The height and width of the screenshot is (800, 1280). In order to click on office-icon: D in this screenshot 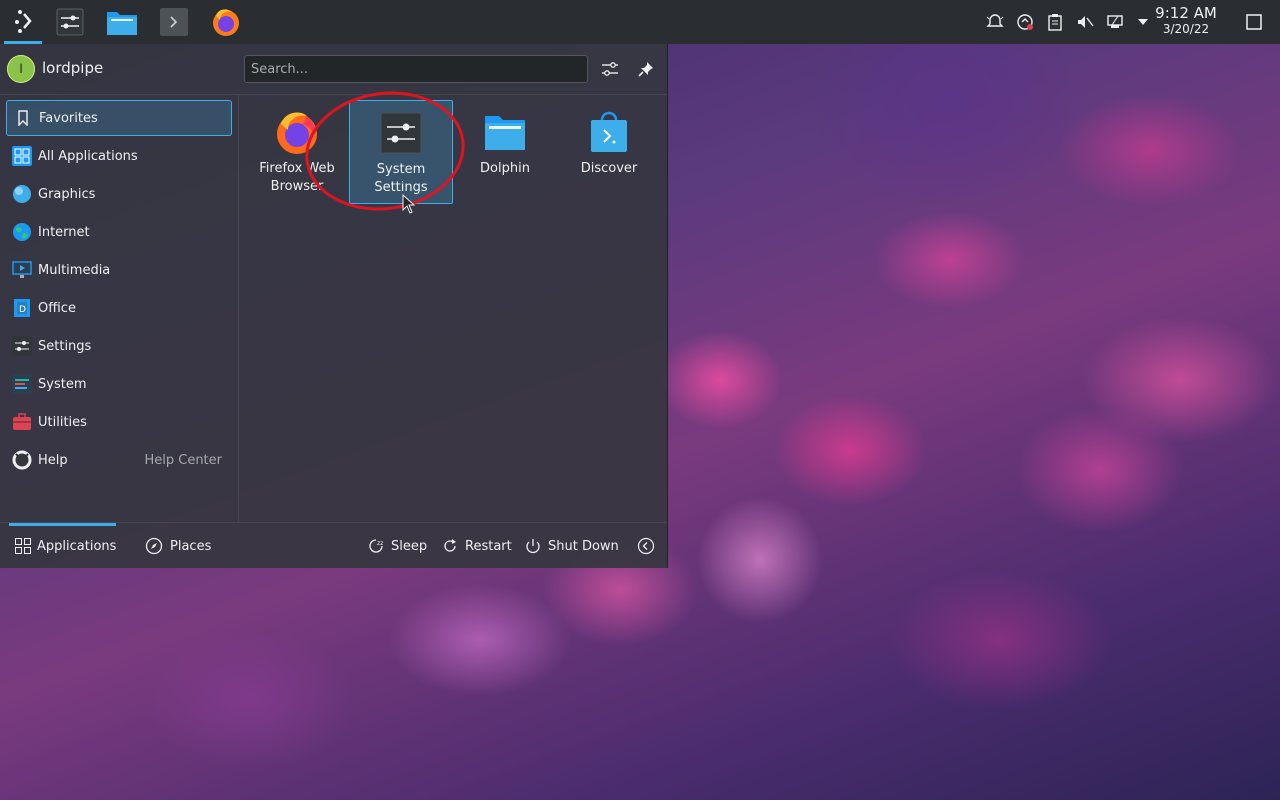, I will do `click(22, 308)`.